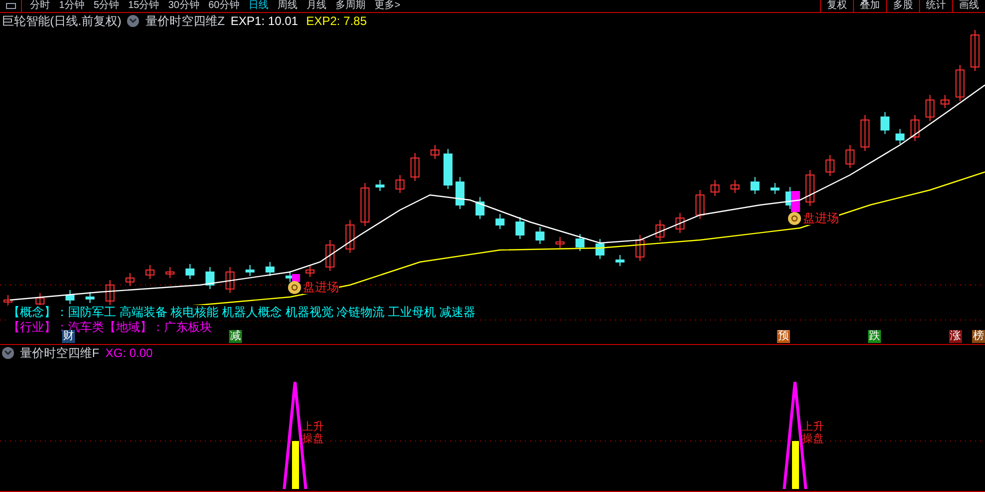 The height and width of the screenshot is (492, 985). What do you see at coordinates (242, 312) in the screenshot?
I see `stock-info-text: 【概念】：国防军工 高端装备 核电核能 机器人概念 机器视觉 冷链物流 工业母机 减速器` at bounding box center [242, 312].